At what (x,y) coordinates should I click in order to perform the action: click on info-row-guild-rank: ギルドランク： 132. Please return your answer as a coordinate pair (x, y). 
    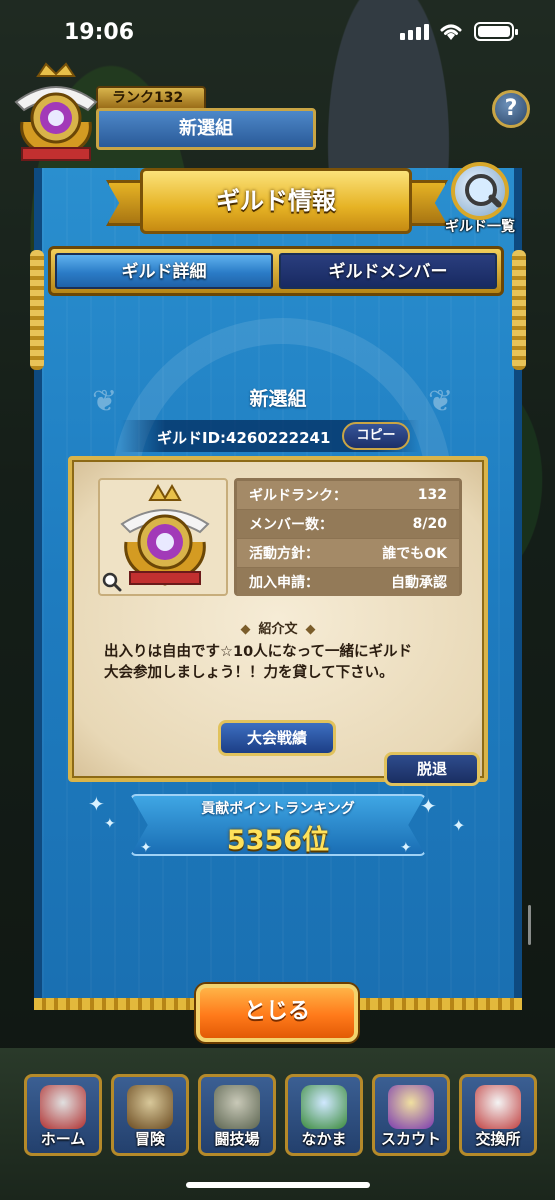
    Looking at the image, I should click on (348, 495).